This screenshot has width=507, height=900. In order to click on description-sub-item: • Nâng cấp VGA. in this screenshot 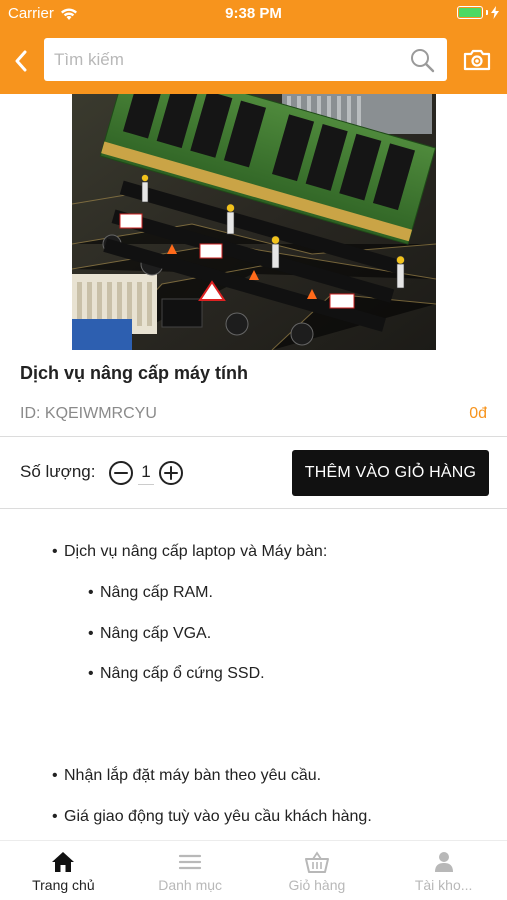, I will do `click(150, 633)`.